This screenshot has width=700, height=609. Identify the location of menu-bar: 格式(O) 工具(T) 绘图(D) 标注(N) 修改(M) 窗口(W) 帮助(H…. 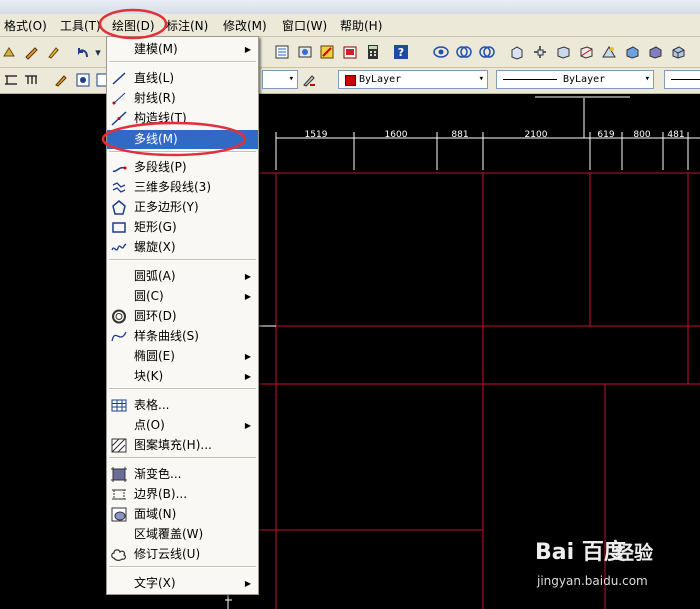
(350, 25).